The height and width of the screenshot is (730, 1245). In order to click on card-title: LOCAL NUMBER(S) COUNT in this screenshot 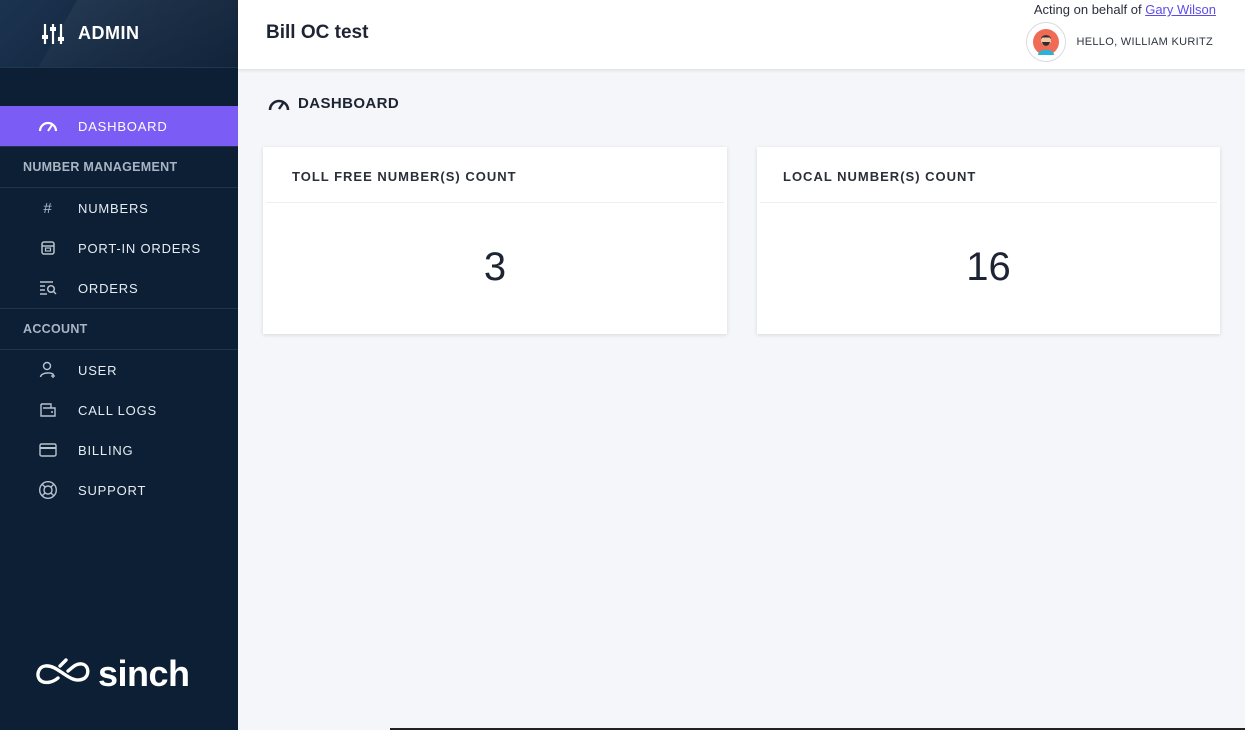, I will do `click(988, 175)`.